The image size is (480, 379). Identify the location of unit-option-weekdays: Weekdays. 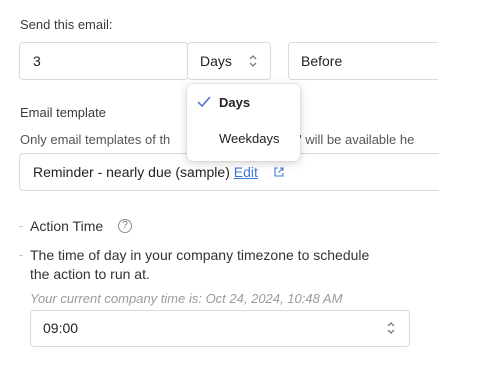
(243, 139).